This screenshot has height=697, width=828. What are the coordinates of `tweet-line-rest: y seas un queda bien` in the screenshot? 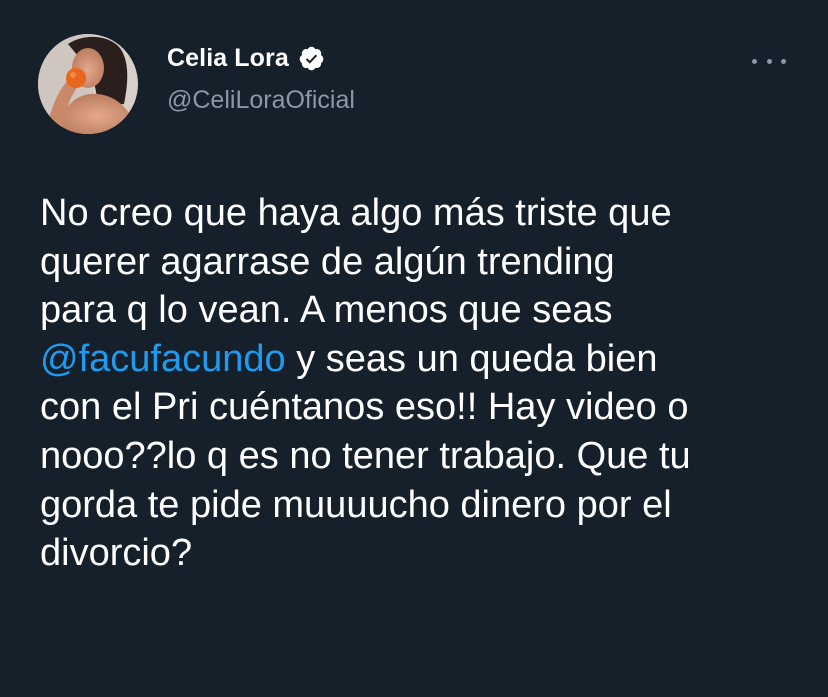 It's located at (471, 358).